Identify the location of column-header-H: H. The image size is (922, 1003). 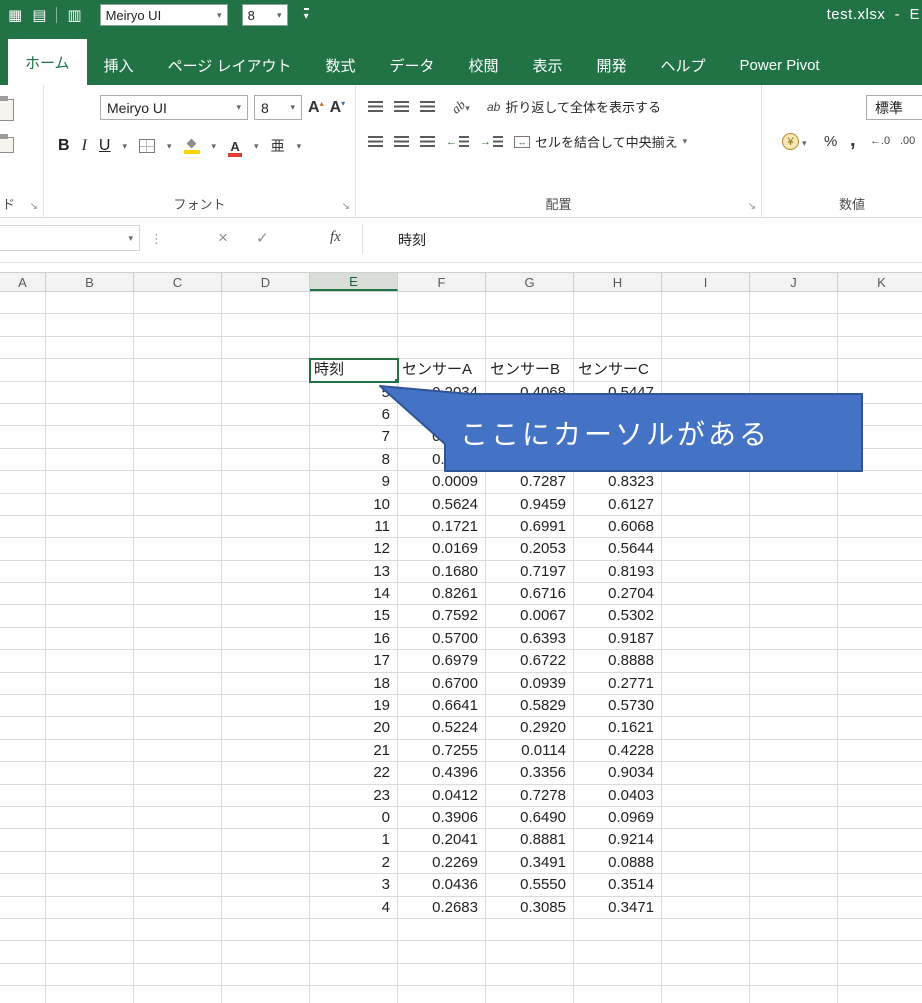
(618, 282).